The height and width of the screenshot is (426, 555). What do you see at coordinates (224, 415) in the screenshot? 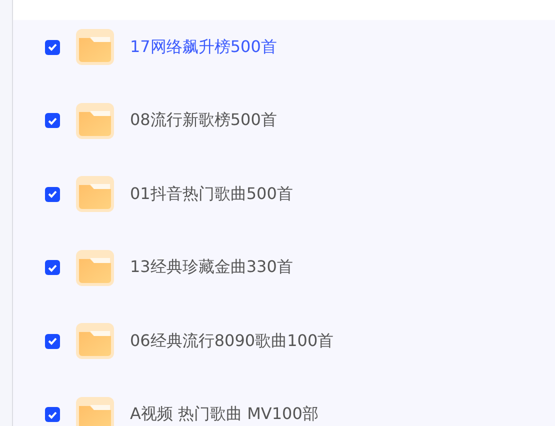
I see `folder-name: A视频 热门歌曲 MV100部` at bounding box center [224, 415].